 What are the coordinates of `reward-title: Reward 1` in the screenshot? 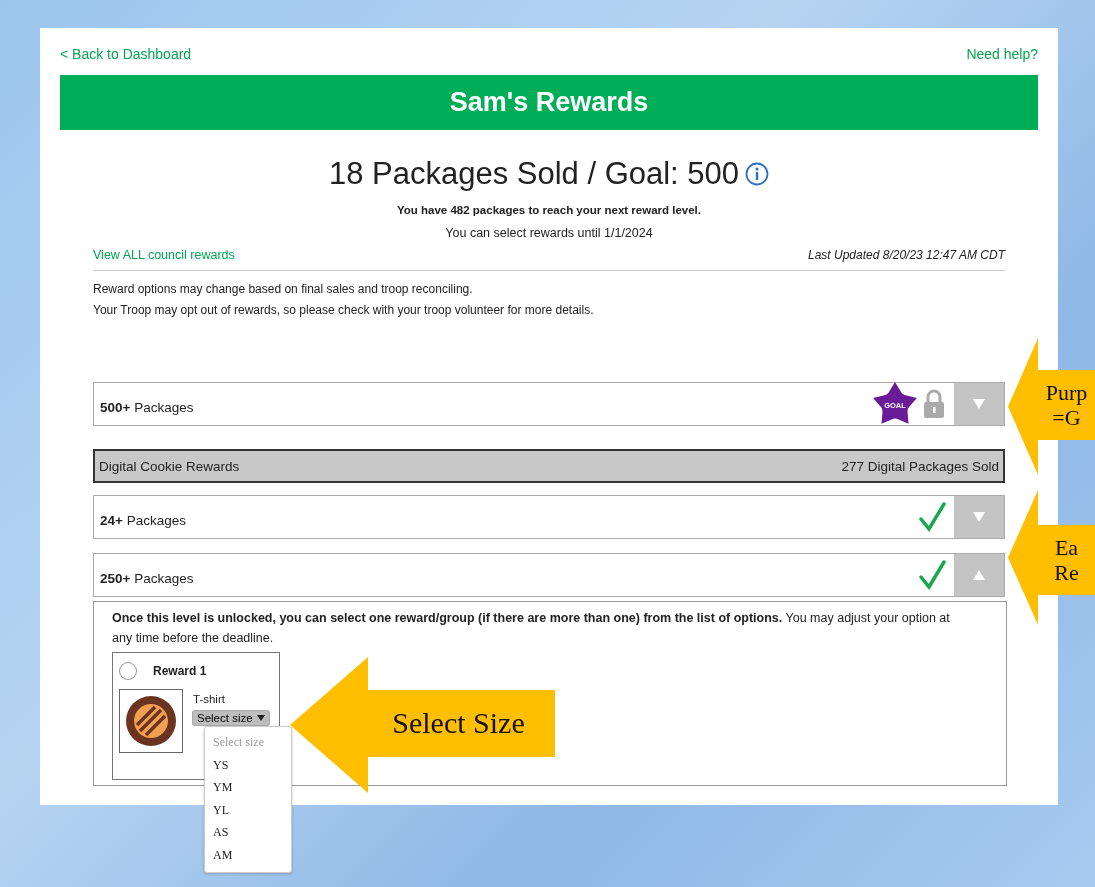 It's located at (180, 671).